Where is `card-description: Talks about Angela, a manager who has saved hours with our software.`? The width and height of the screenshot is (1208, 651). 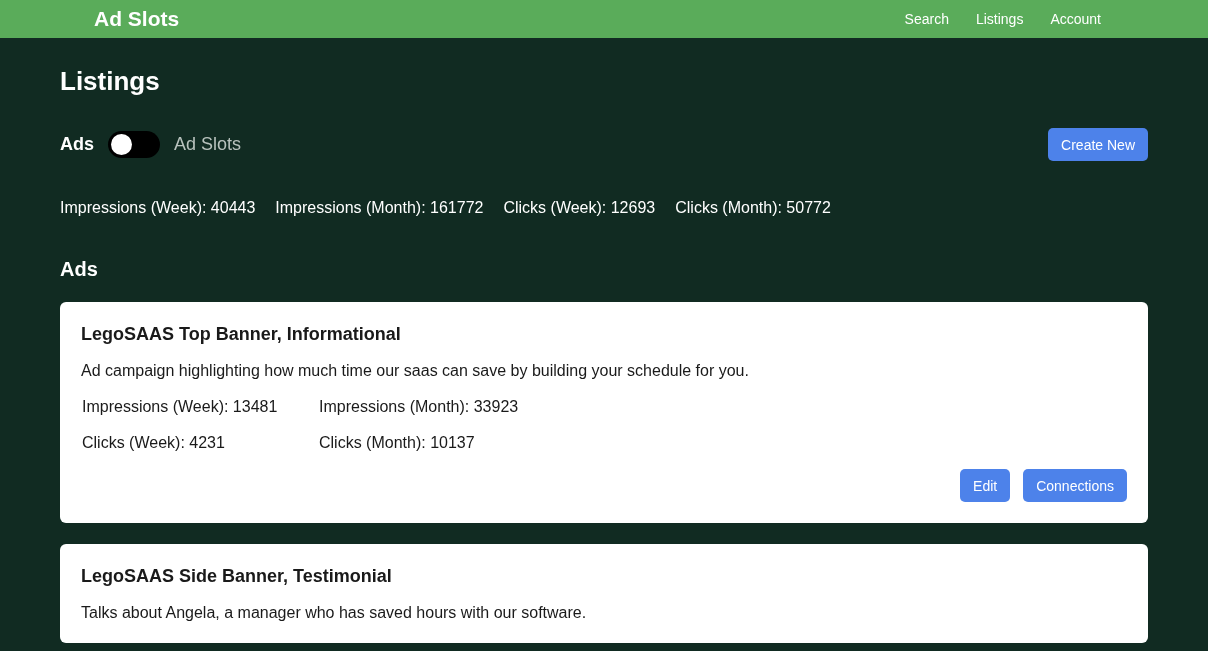 card-description: Talks about Angela, a manager who has saved hours with our software. is located at coordinates (334, 613).